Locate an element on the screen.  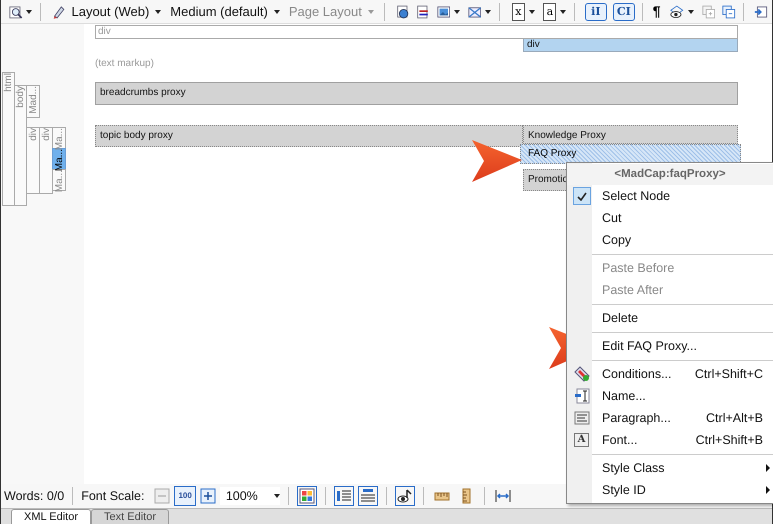
div-block: div is located at coordinates (630, 45).